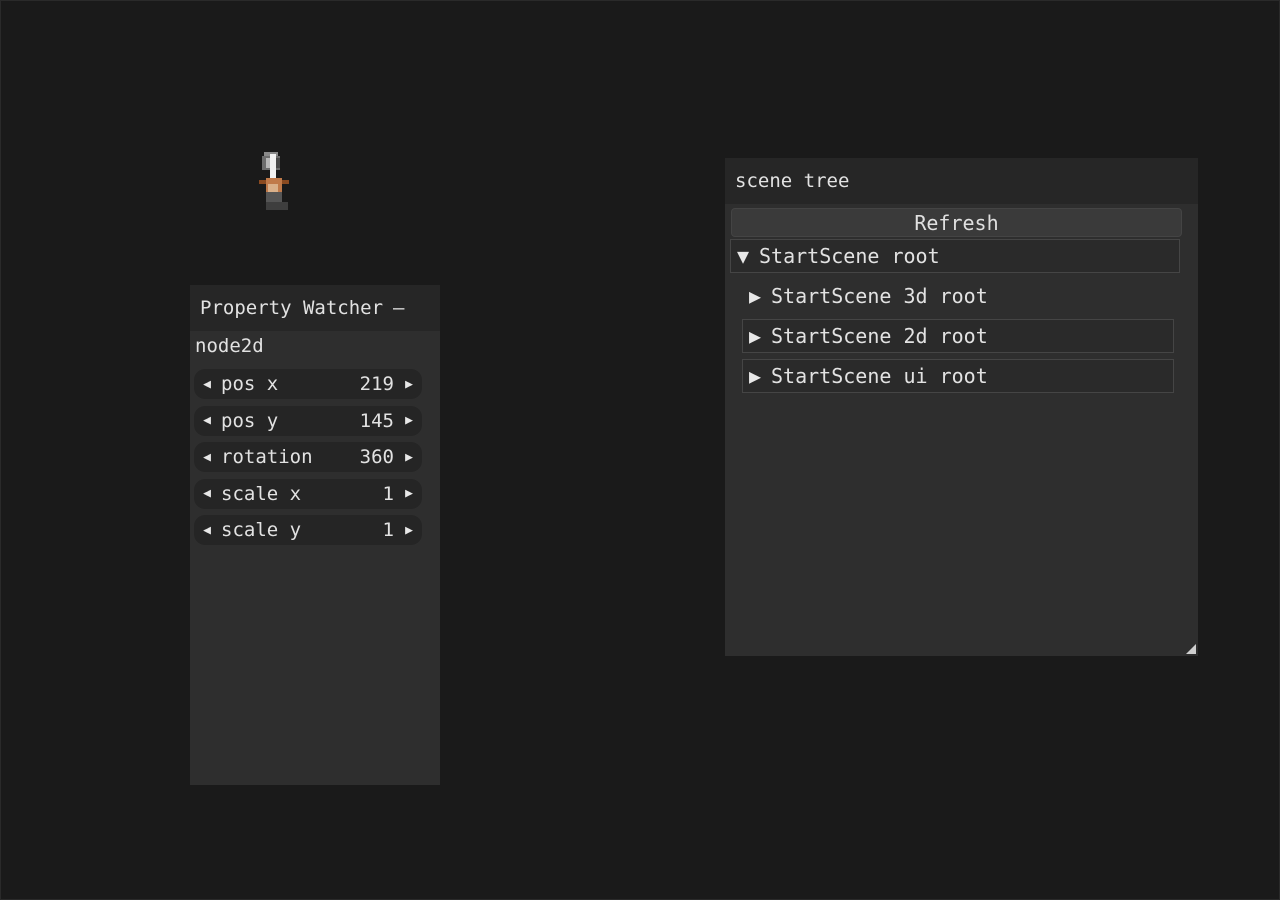 The width and height of the screenshot is (1280, 900). Describe the element at coordinates (956, 222) in the screenshot. I see `refresh-button: Refresh` at that location.